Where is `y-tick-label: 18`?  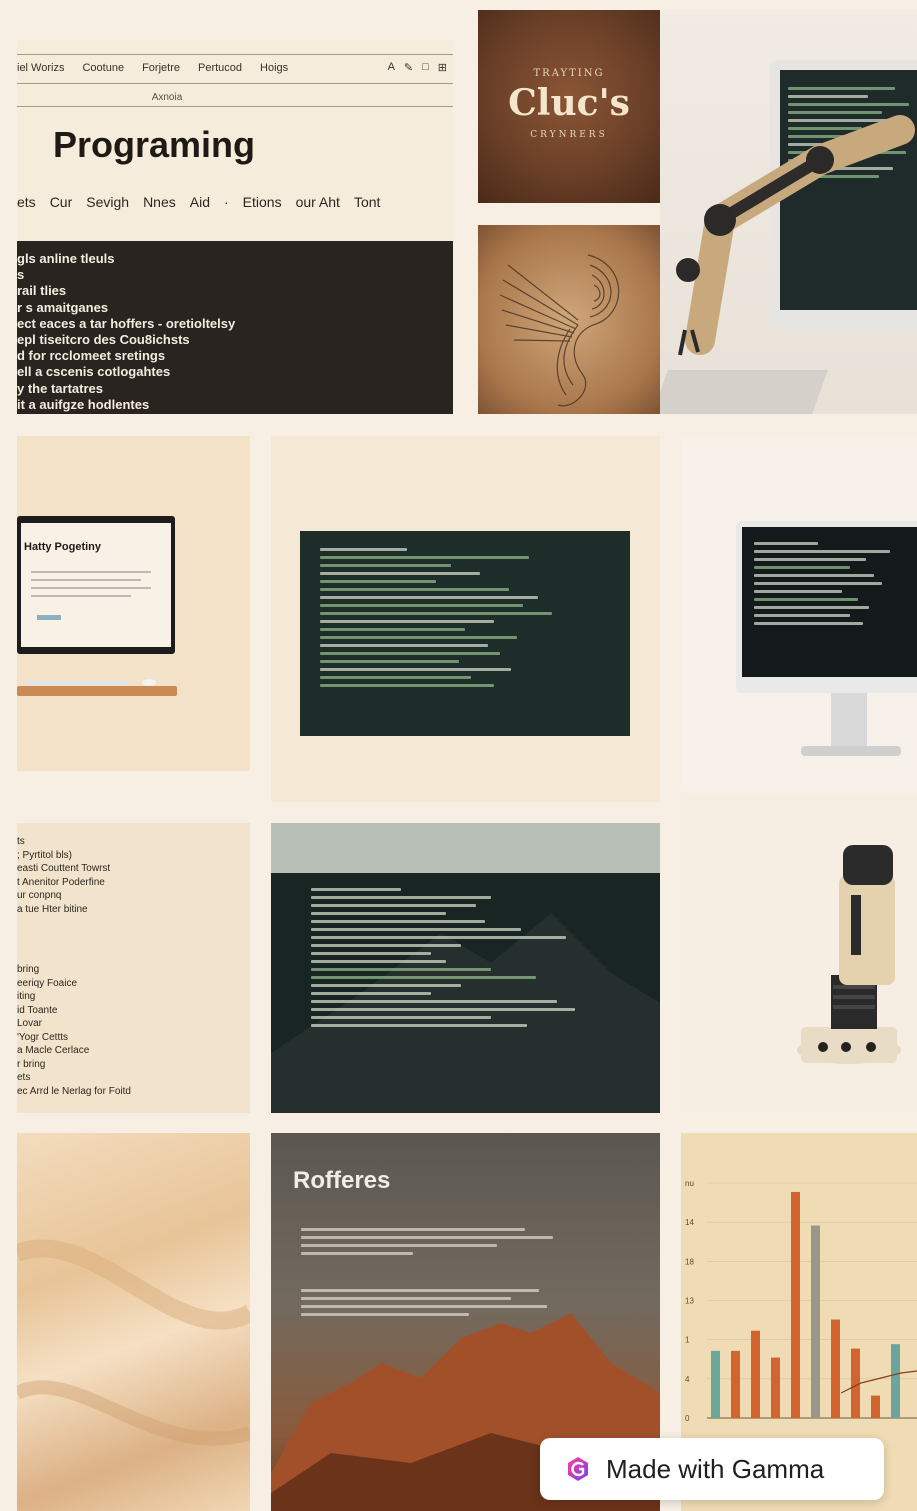 y-tick-label: 18 is located at coordinates (689, 1261).